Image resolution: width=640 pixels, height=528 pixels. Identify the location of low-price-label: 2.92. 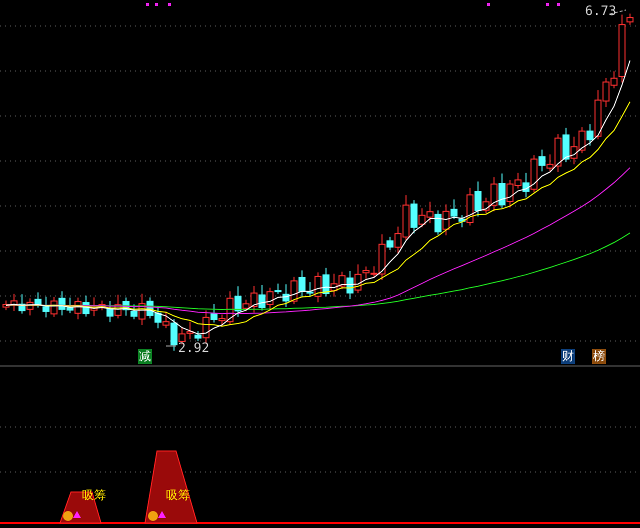
(194, 348).